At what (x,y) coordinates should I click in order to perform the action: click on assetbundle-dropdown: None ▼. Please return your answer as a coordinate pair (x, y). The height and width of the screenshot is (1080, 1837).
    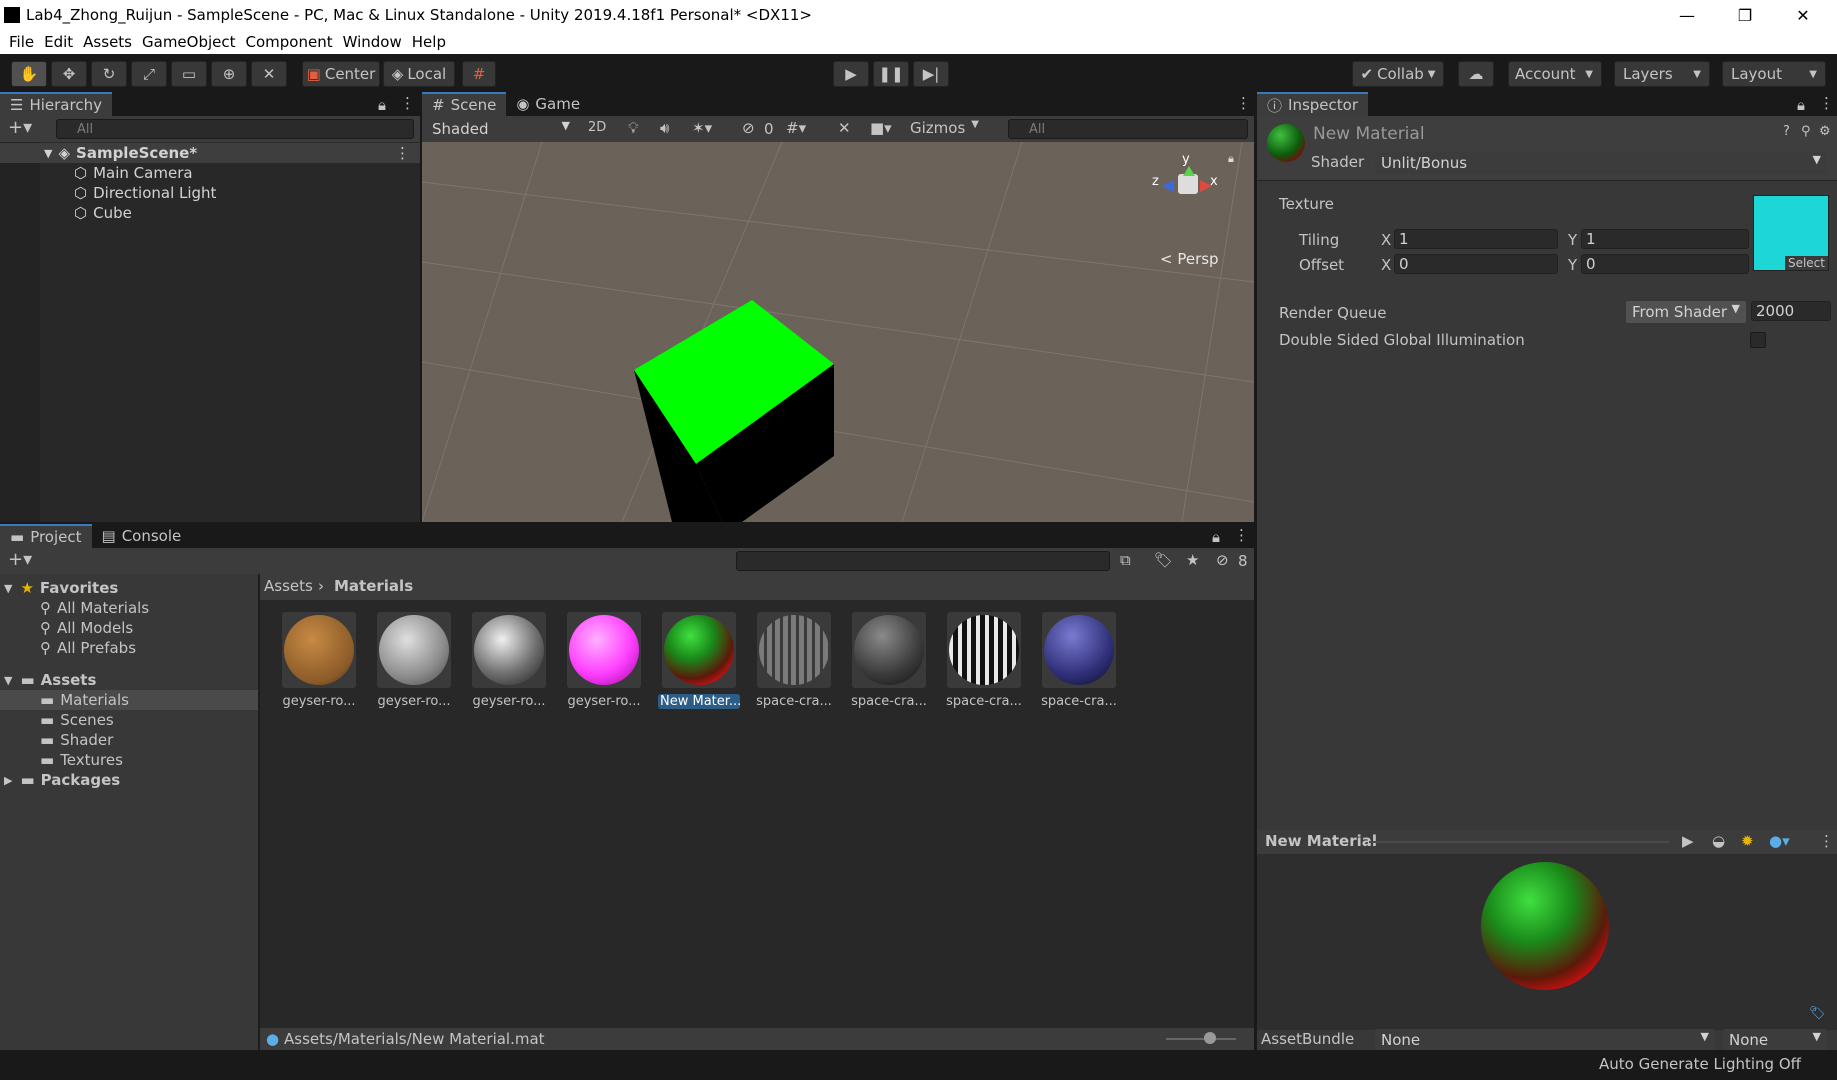
    Looking at the image, I should click on (1545, 1040).